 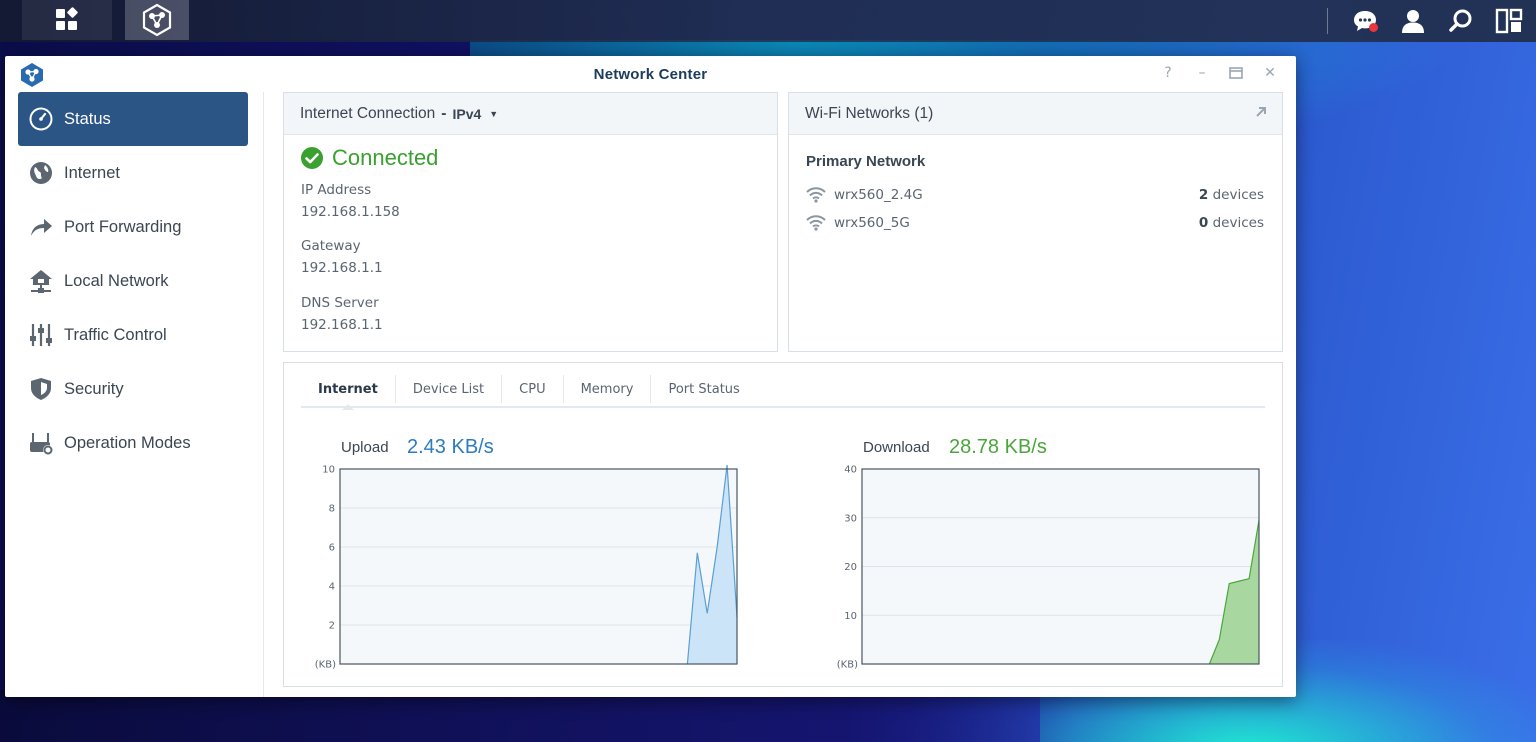 I want to click on gauge-icon, so click(x=41, y=119).